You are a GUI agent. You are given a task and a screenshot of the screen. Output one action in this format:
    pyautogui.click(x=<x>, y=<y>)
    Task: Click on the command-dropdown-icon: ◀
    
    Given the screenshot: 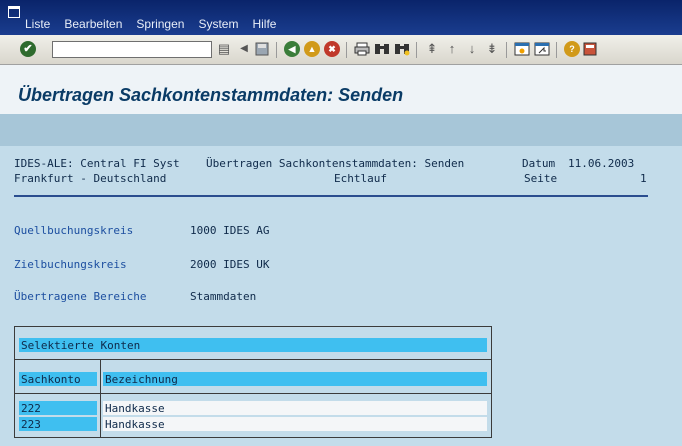 What is the action you would take?
    pyautogui.click(x=244, y=49)
    